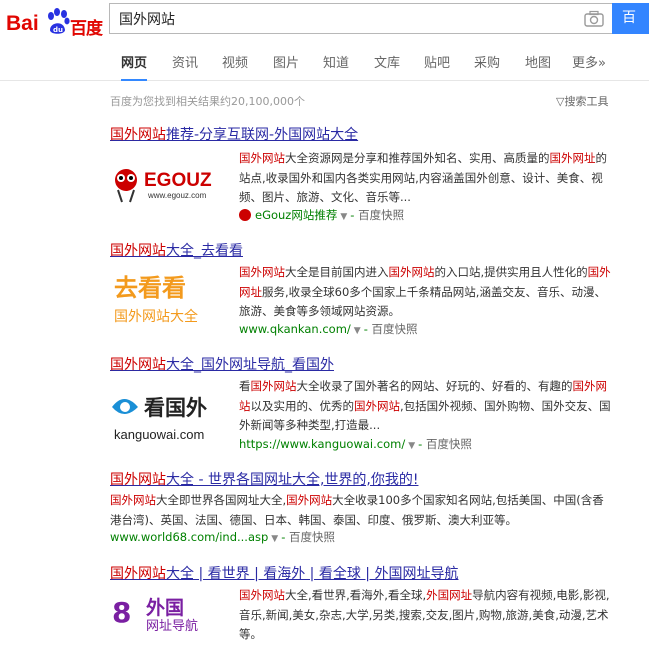  Describe the element at coordinates (538, 65) in the screenshot. I see `tab-map: 地图` at that location.